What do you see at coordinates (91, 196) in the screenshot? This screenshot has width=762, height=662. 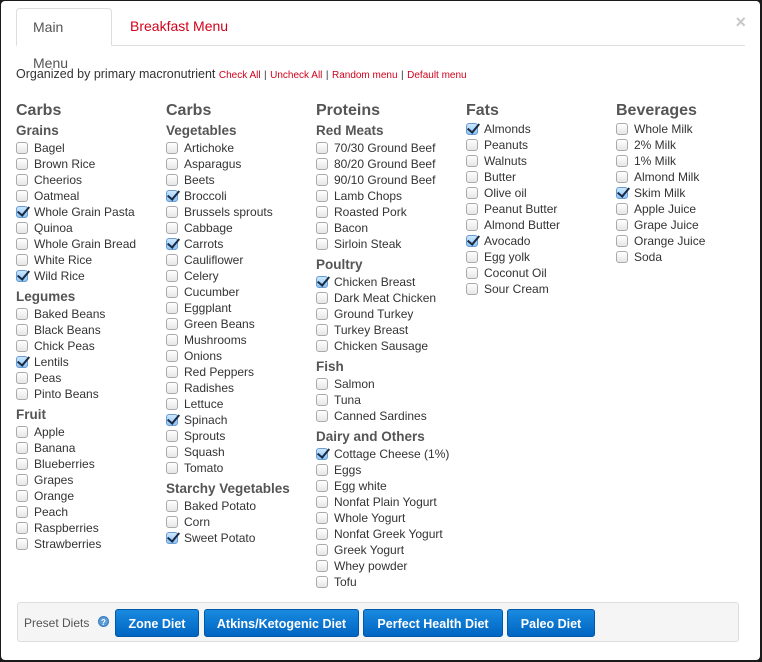 I see `food-item: Oatmeal` at bounding box center [91, 196].